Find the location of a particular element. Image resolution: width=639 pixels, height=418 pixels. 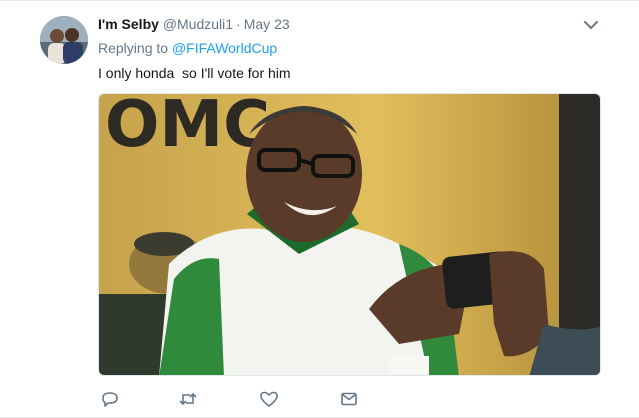

direct-message-icon is located at coordinates (349, 399).